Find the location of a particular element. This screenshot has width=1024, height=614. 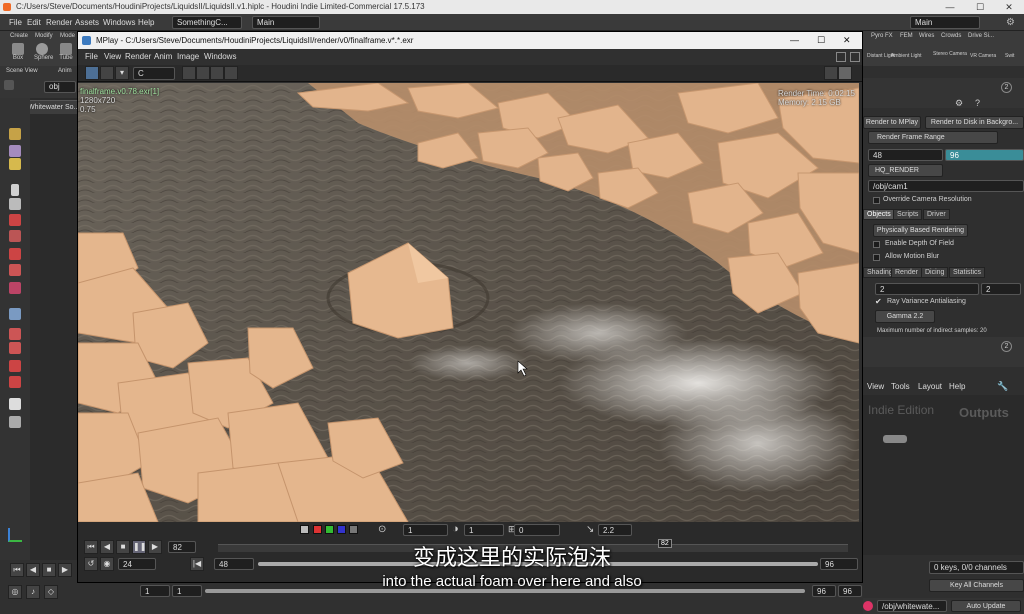

network-menu-layout: Layout is located at coordinates (930, 386).